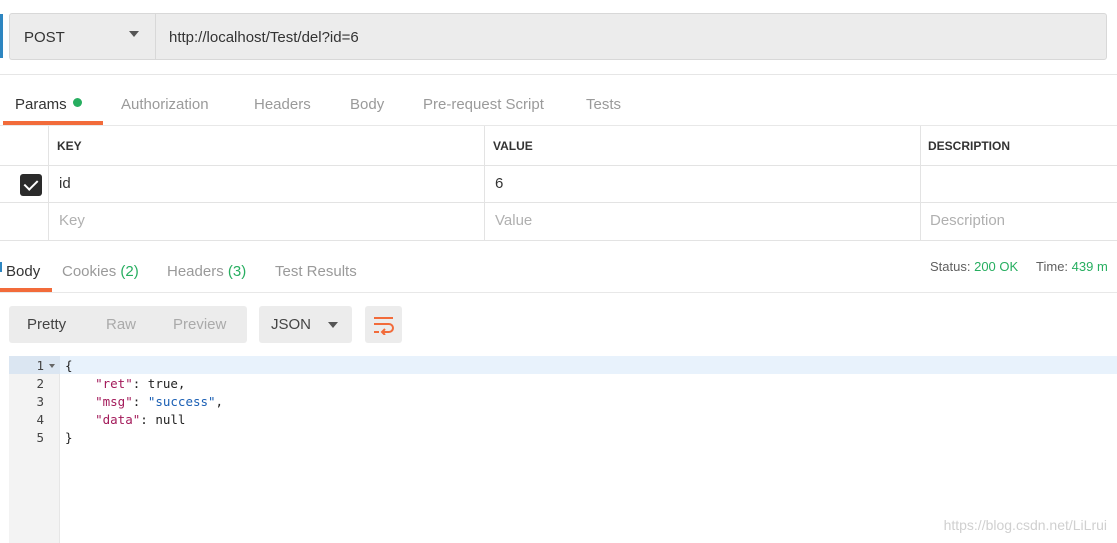  Describe the element at coordinates (40, 383) in the screenshot. I see `line-number: 2` at that location.